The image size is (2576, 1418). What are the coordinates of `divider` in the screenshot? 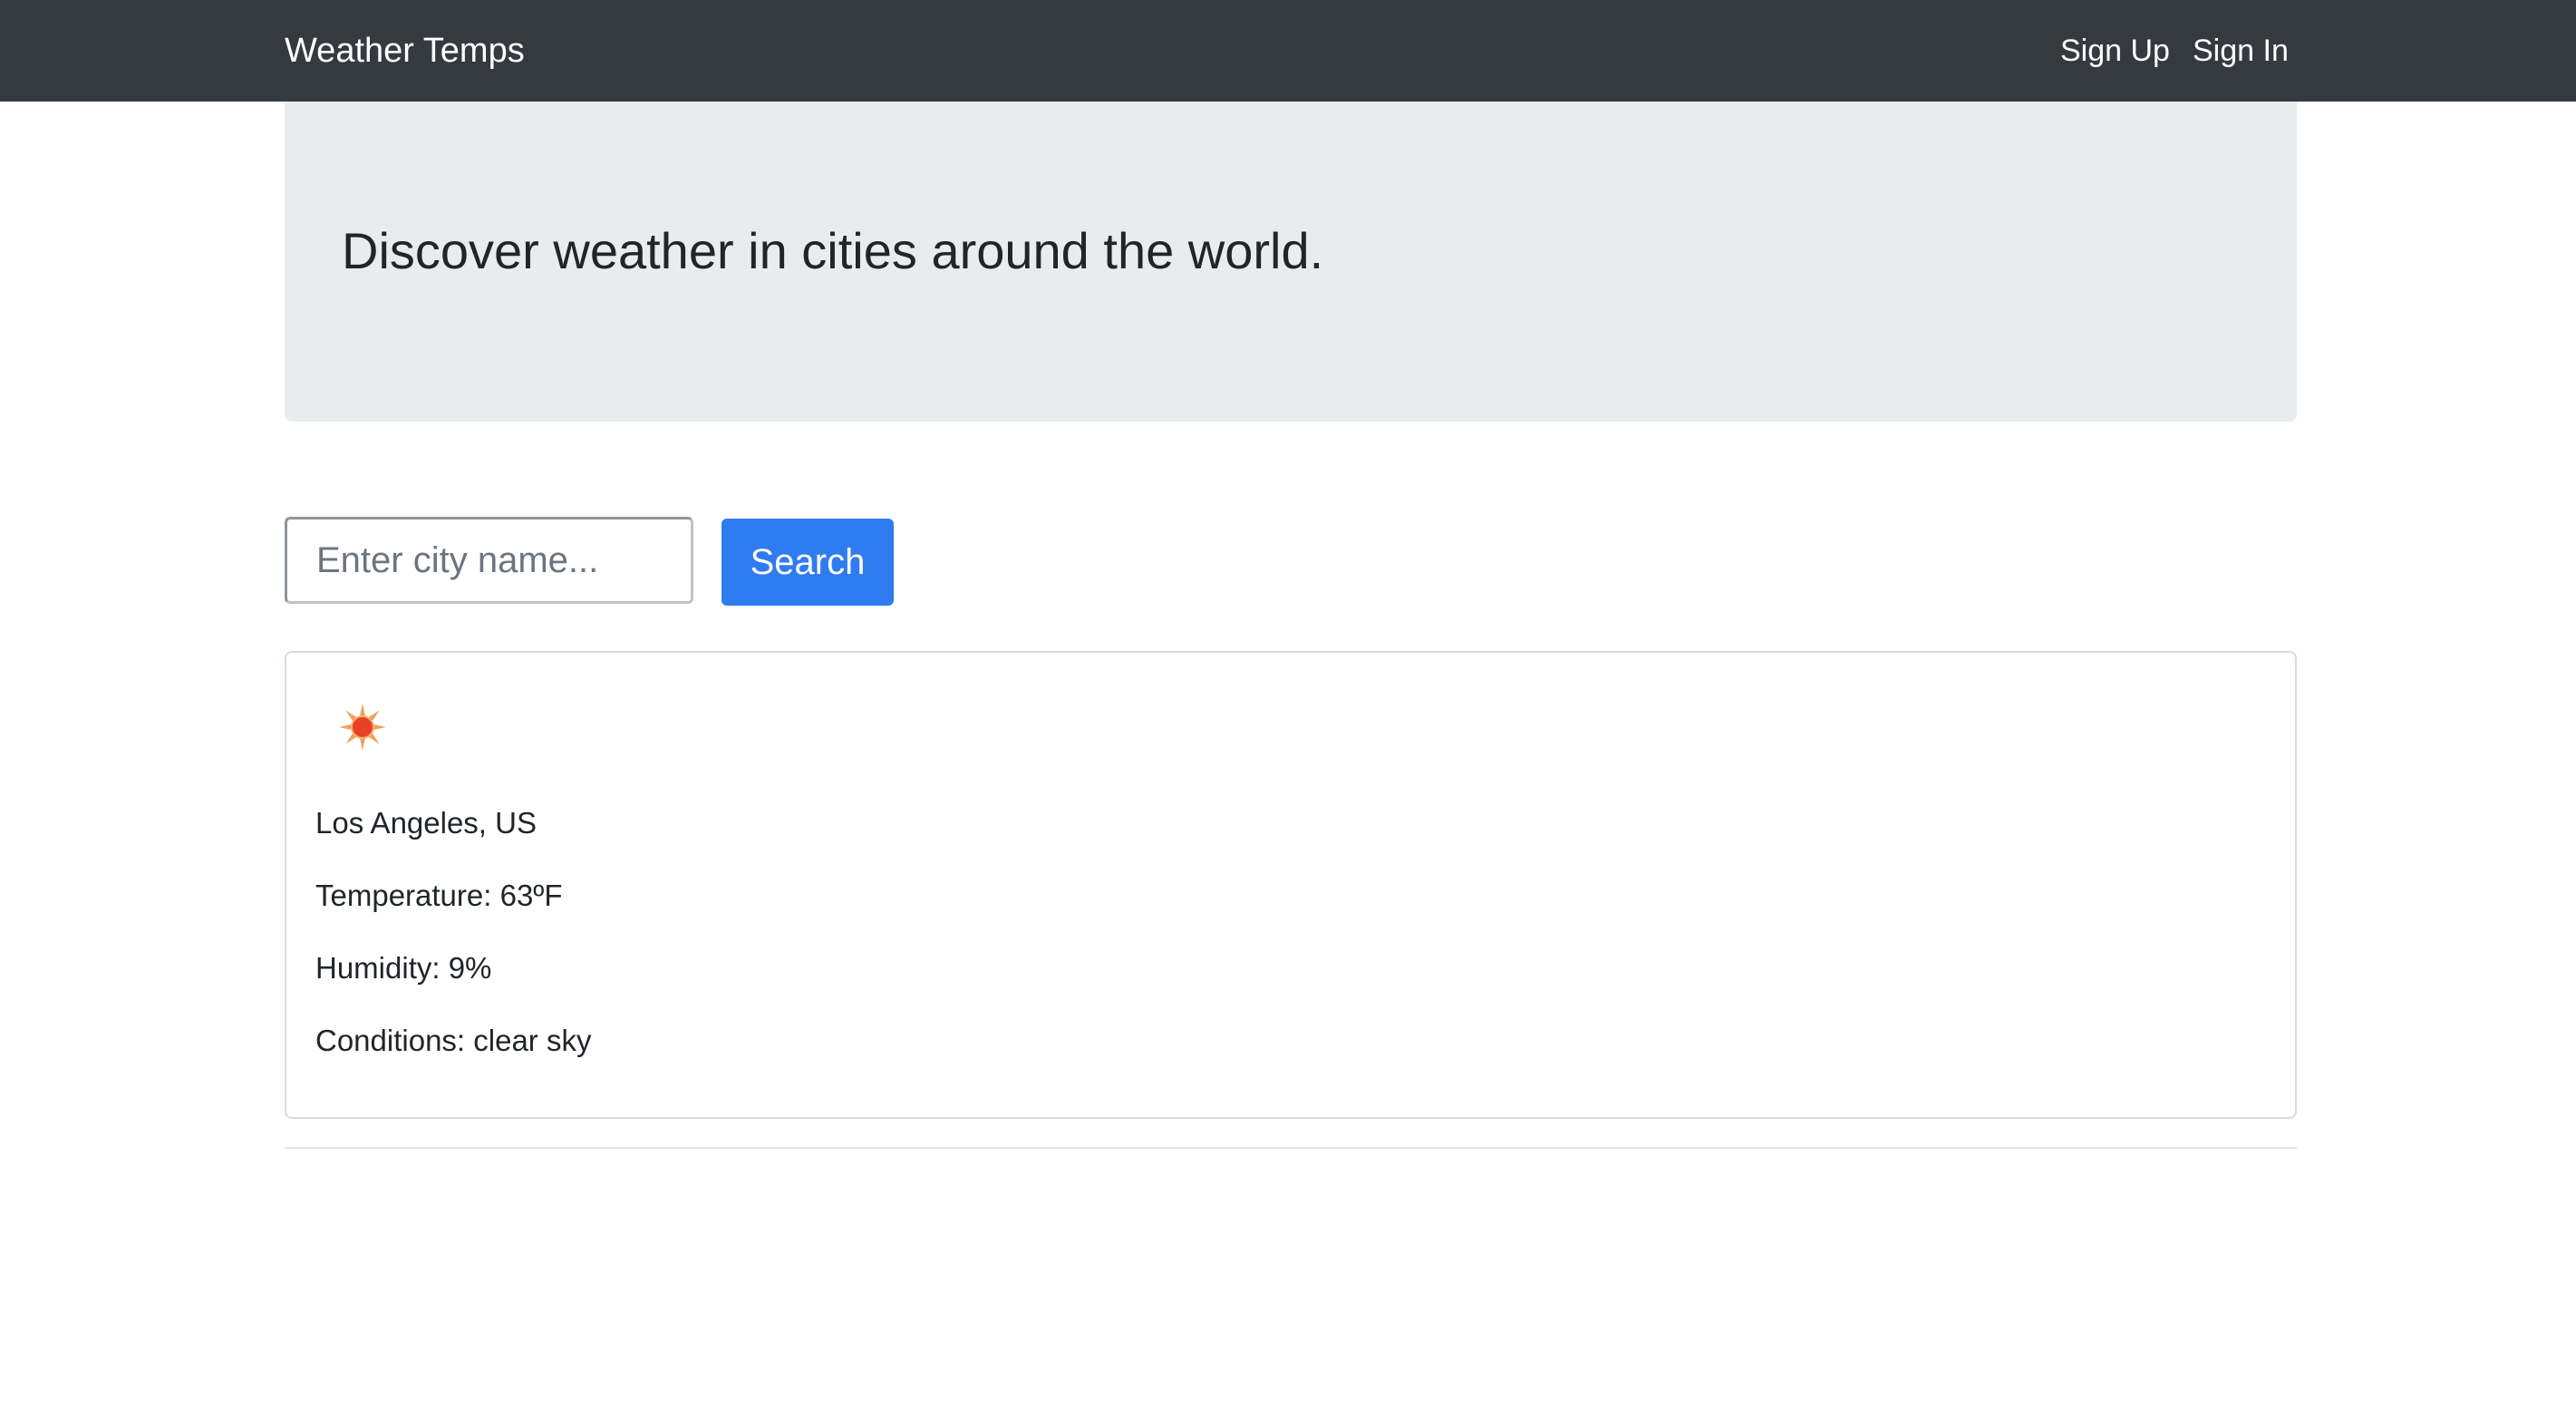 It's located at (1291, 1148).